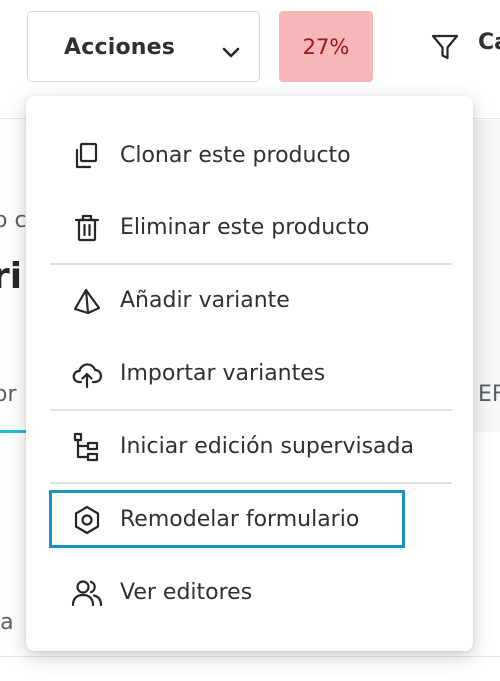 The height and width of the screenshot is (681, 500). I want to click on menu-item-label: Iniciar edición supervisada, so click(267, 446).